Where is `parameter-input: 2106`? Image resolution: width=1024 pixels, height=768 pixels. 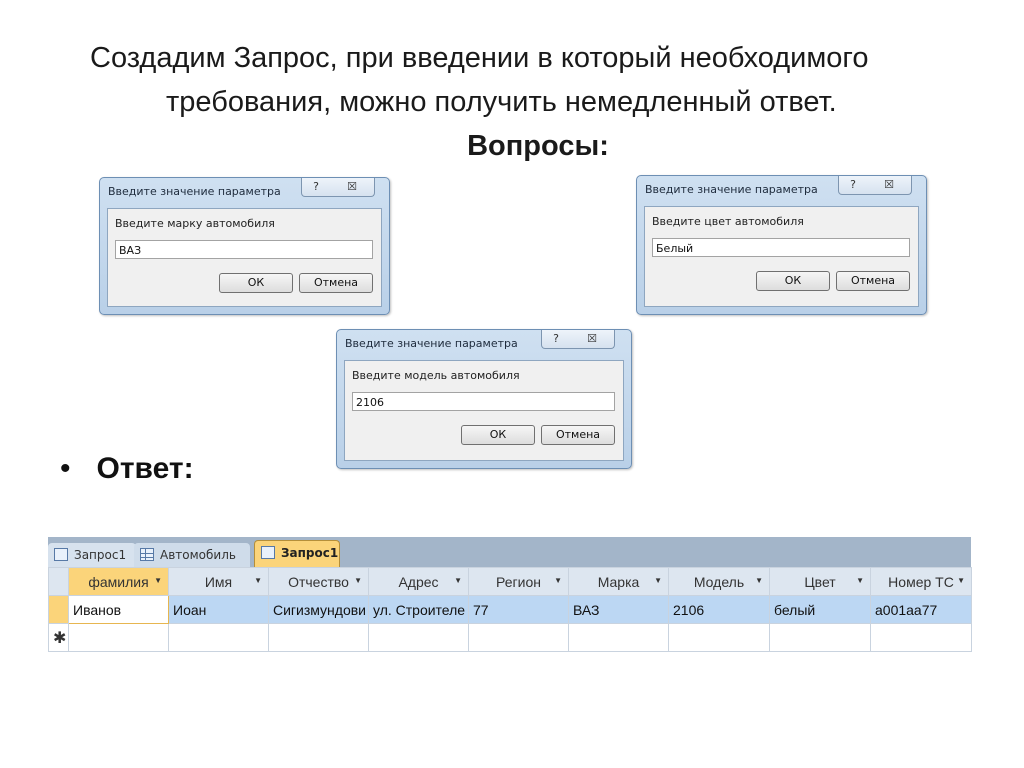 parameter-input: 2106 is located at coordinates (483, 401).